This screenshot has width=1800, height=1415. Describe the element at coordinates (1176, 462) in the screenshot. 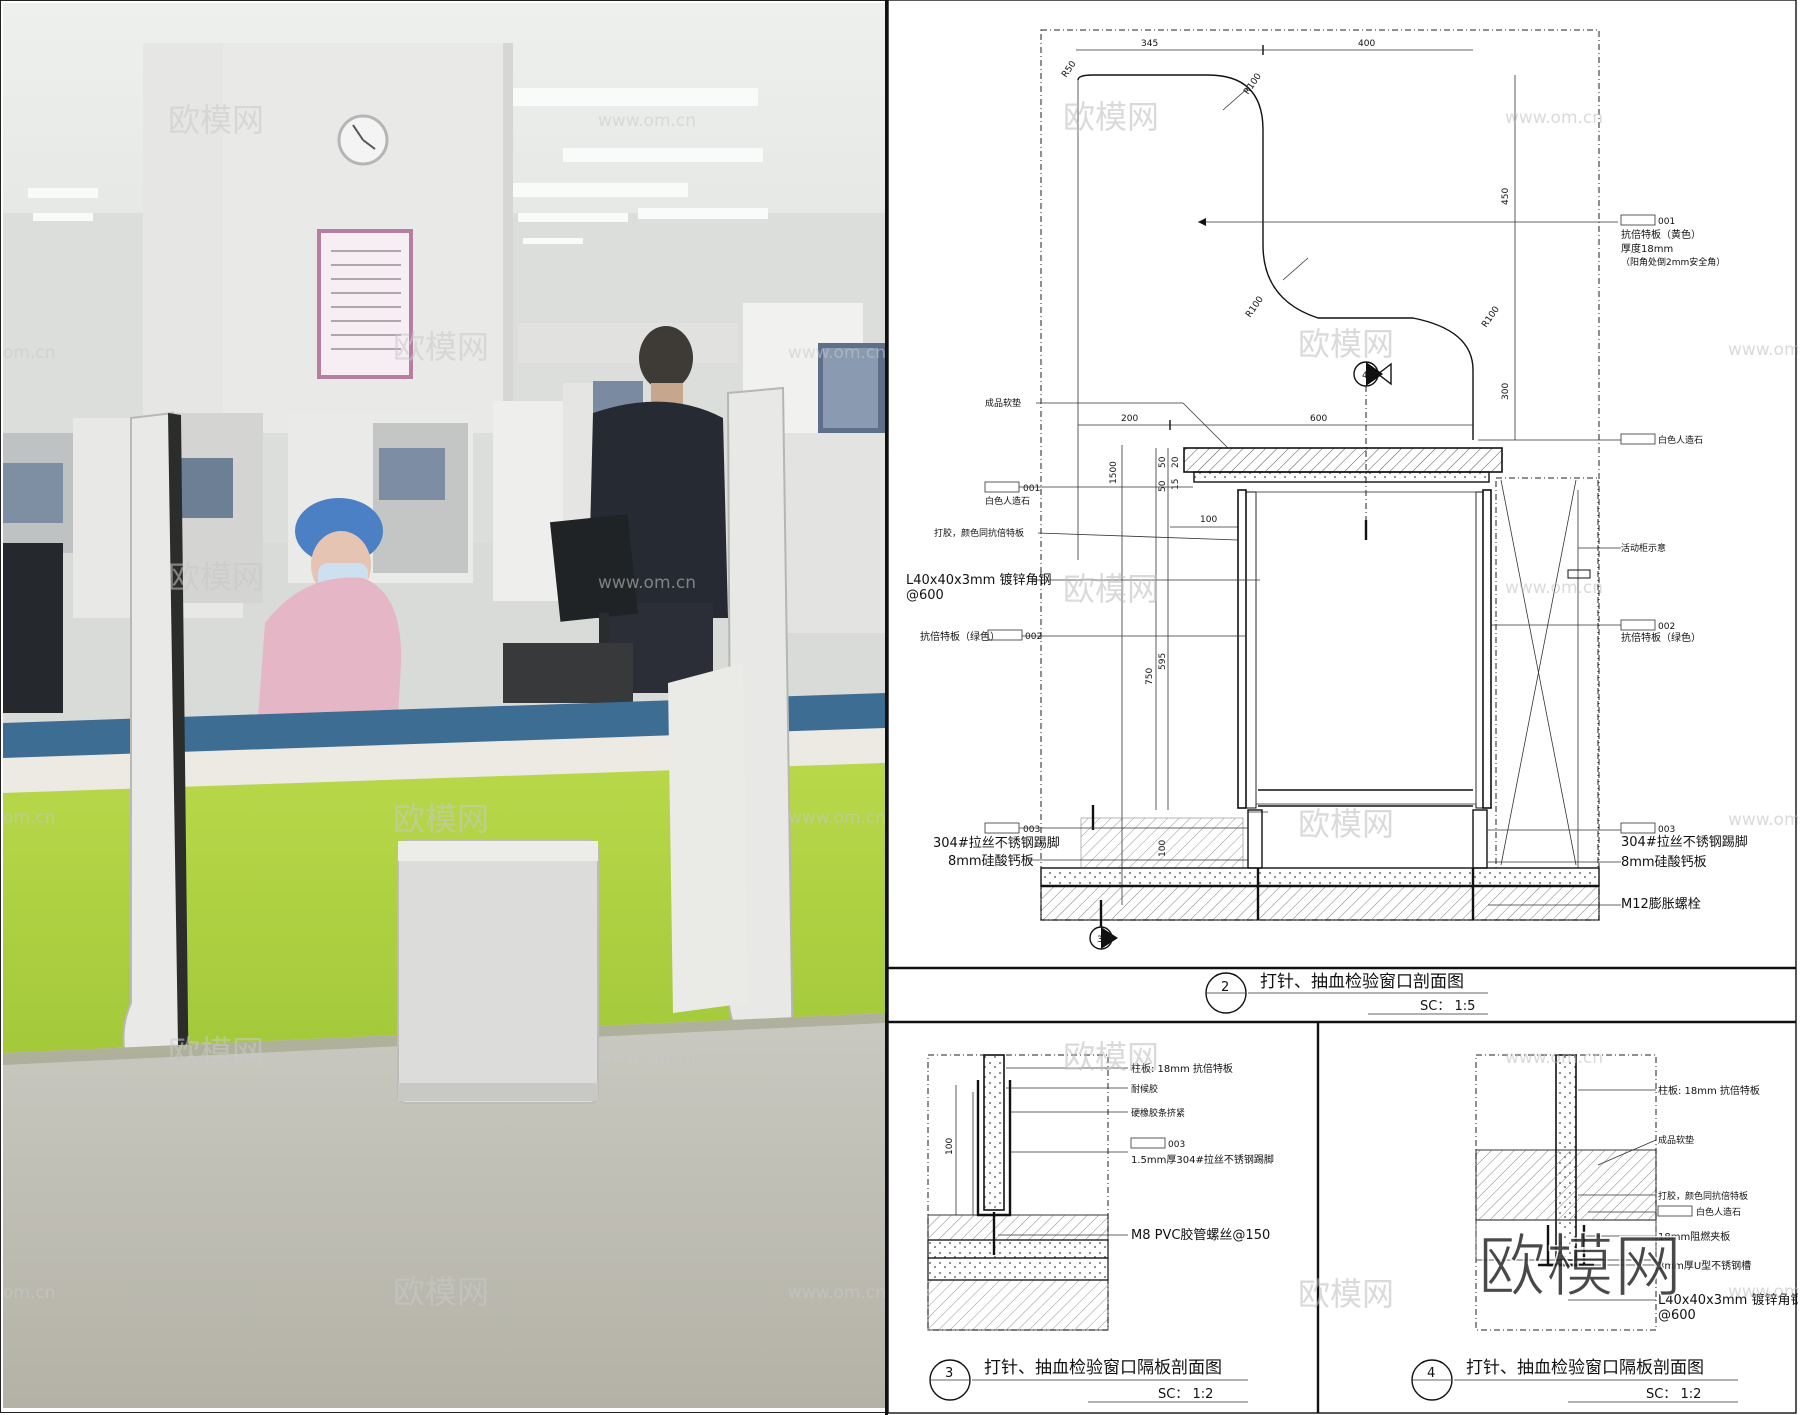

I see `svg-text: 20` at that location.